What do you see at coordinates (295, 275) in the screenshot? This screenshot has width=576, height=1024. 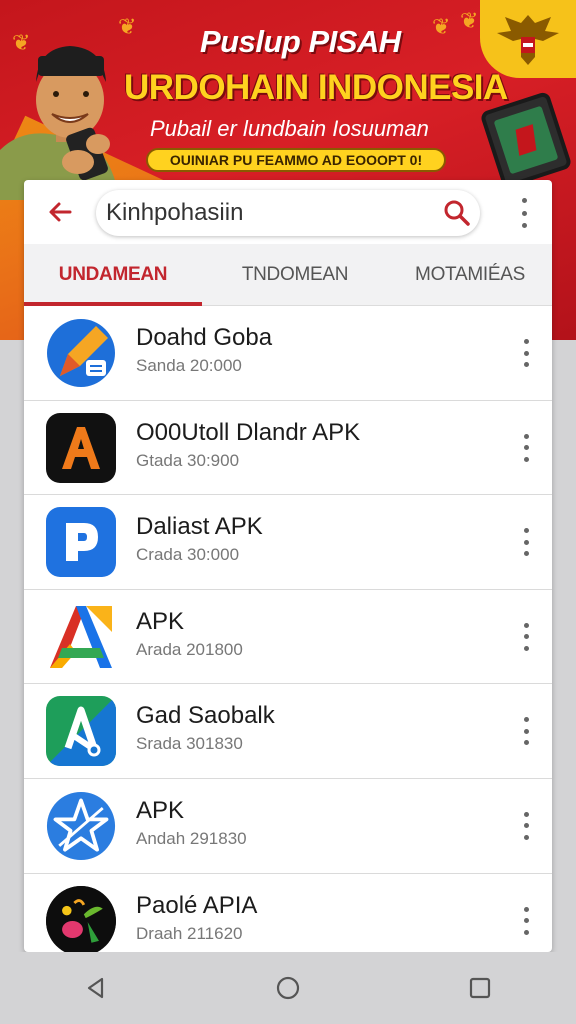 I see `tab-tndomean: TNDOMEAN` at bounding box center [295, 275].